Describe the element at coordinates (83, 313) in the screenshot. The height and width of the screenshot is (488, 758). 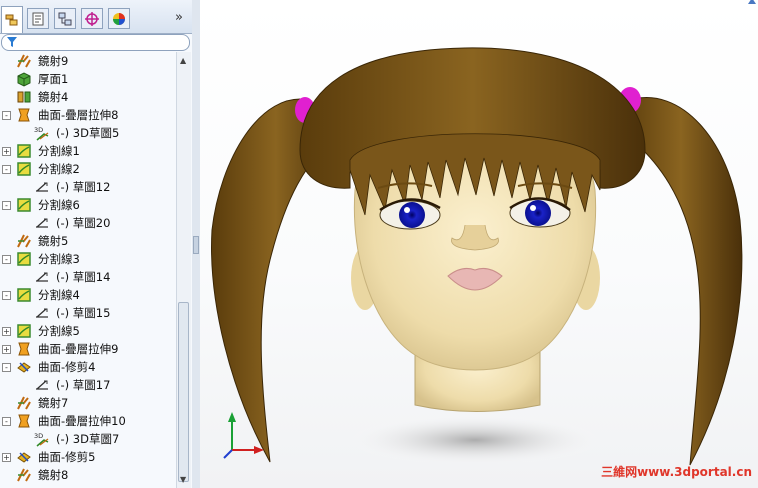
I see `tree-item-label: (-) 草圖15` at that location.